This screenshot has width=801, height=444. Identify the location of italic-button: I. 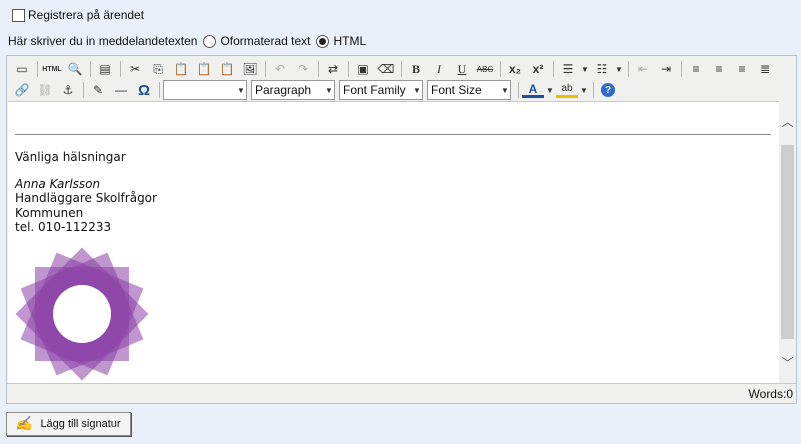
(439, 69).